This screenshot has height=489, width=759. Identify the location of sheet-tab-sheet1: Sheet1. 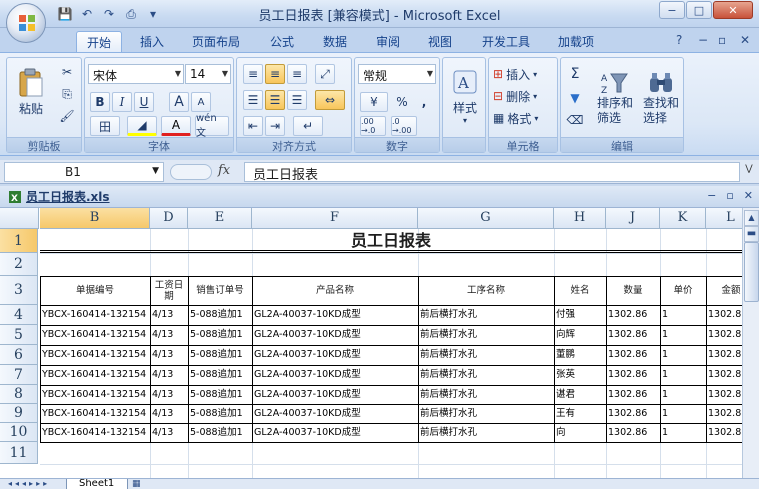
(97, 484).